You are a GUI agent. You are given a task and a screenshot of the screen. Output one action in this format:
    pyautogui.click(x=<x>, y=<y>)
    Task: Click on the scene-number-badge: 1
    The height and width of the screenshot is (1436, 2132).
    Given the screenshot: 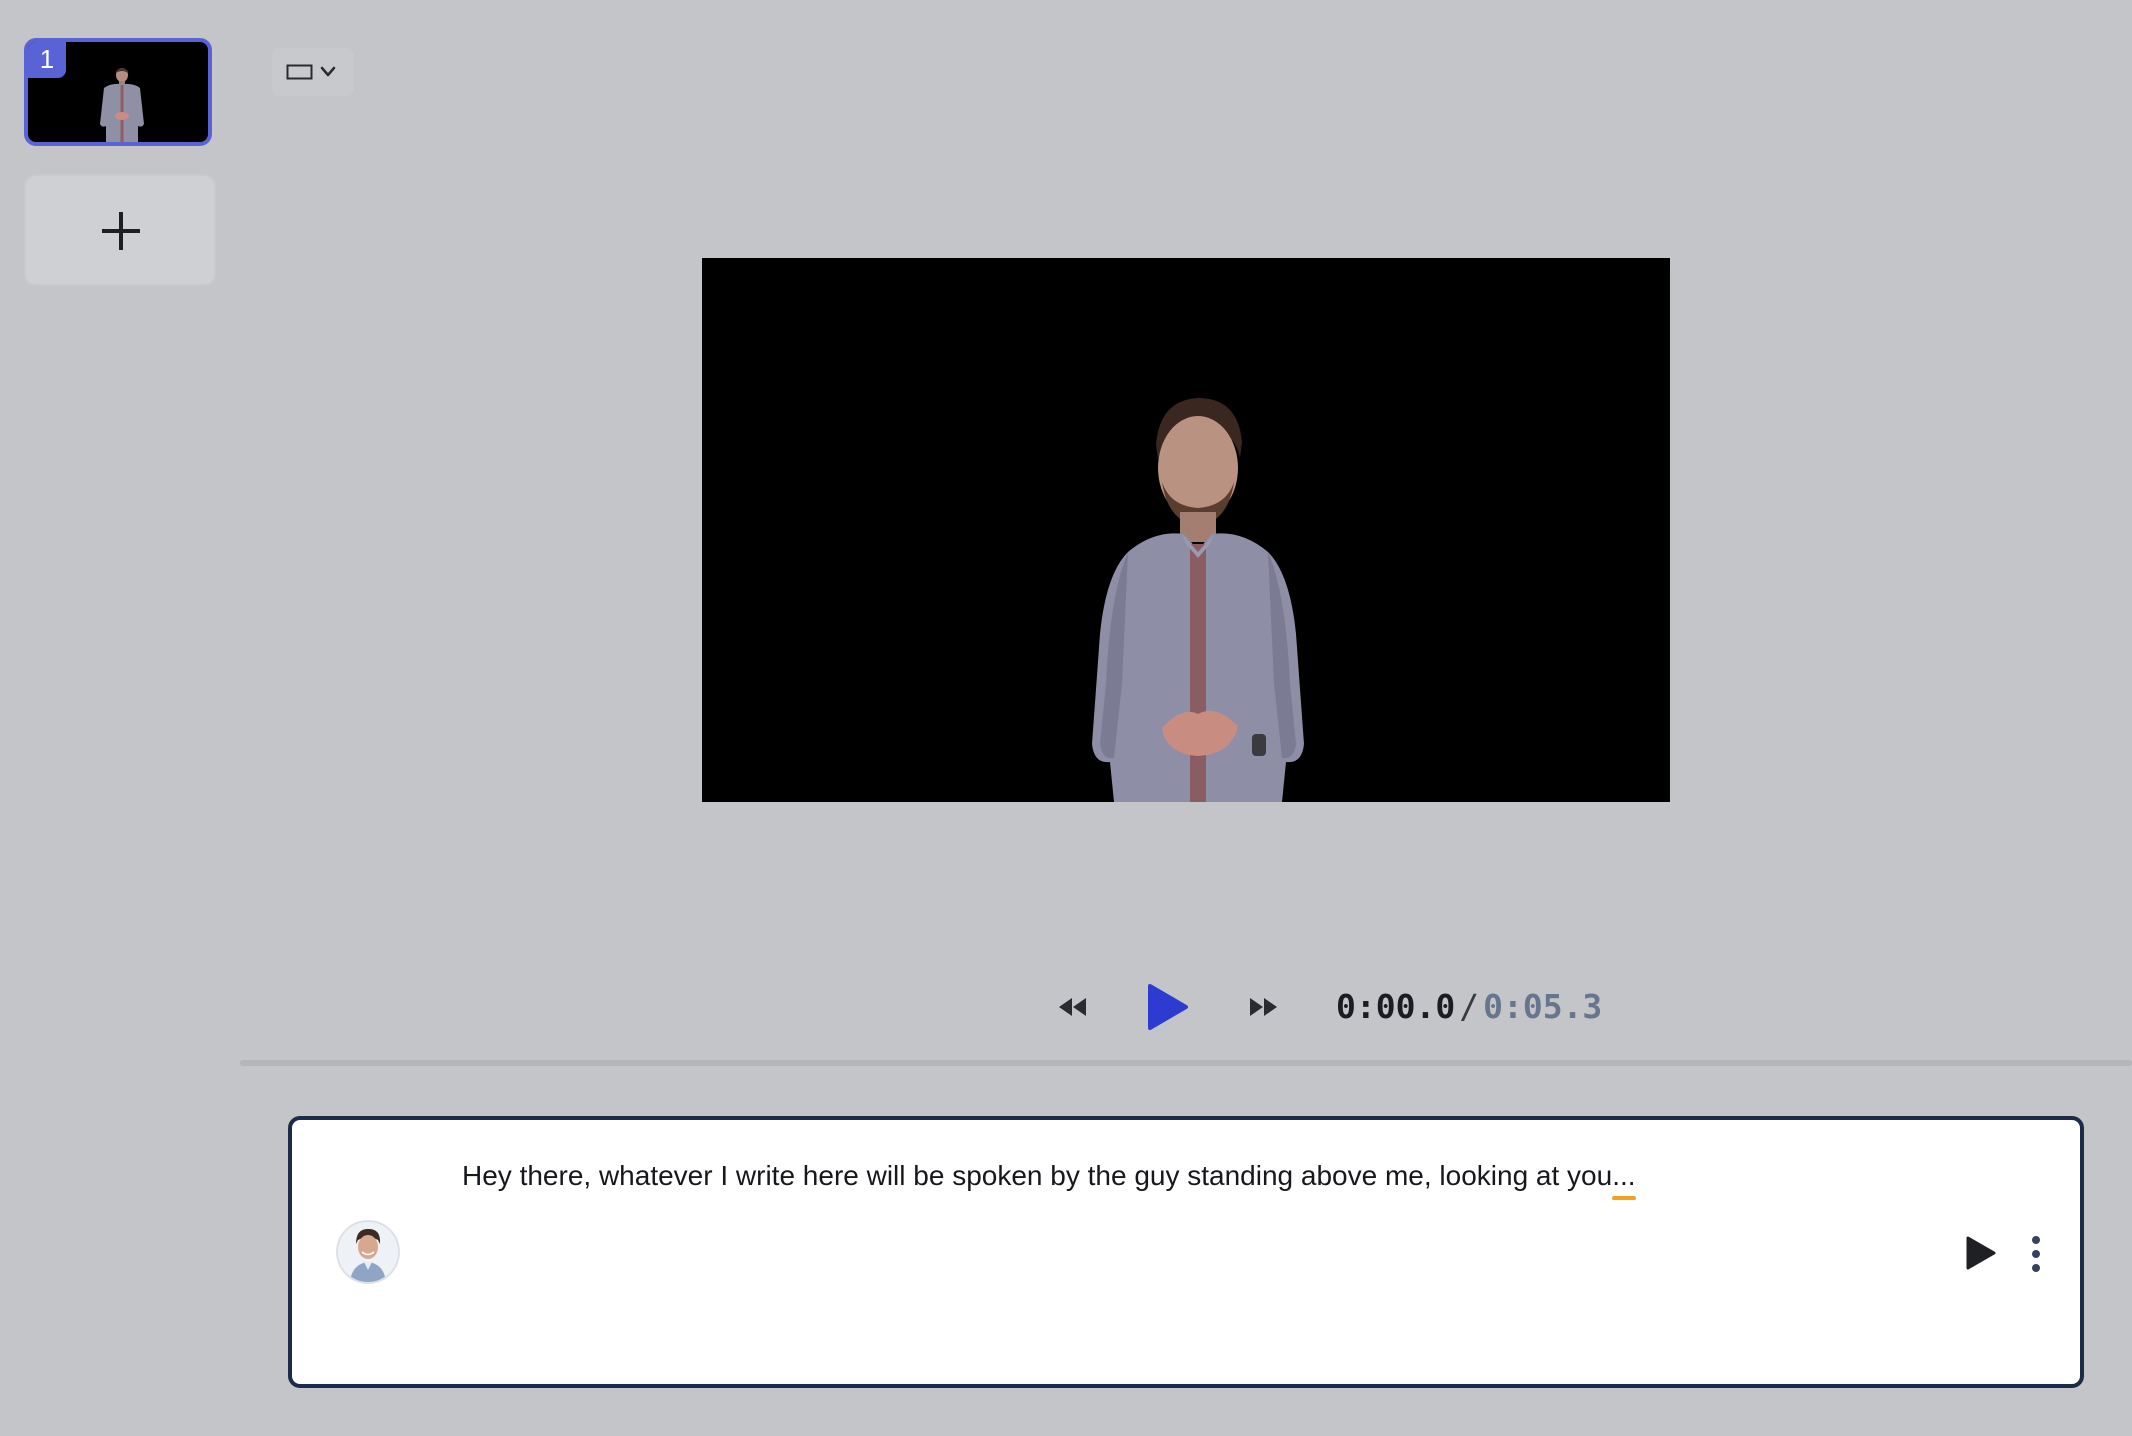 What is the action you would take?
    pyautogui.click(x=47, y=60)
    